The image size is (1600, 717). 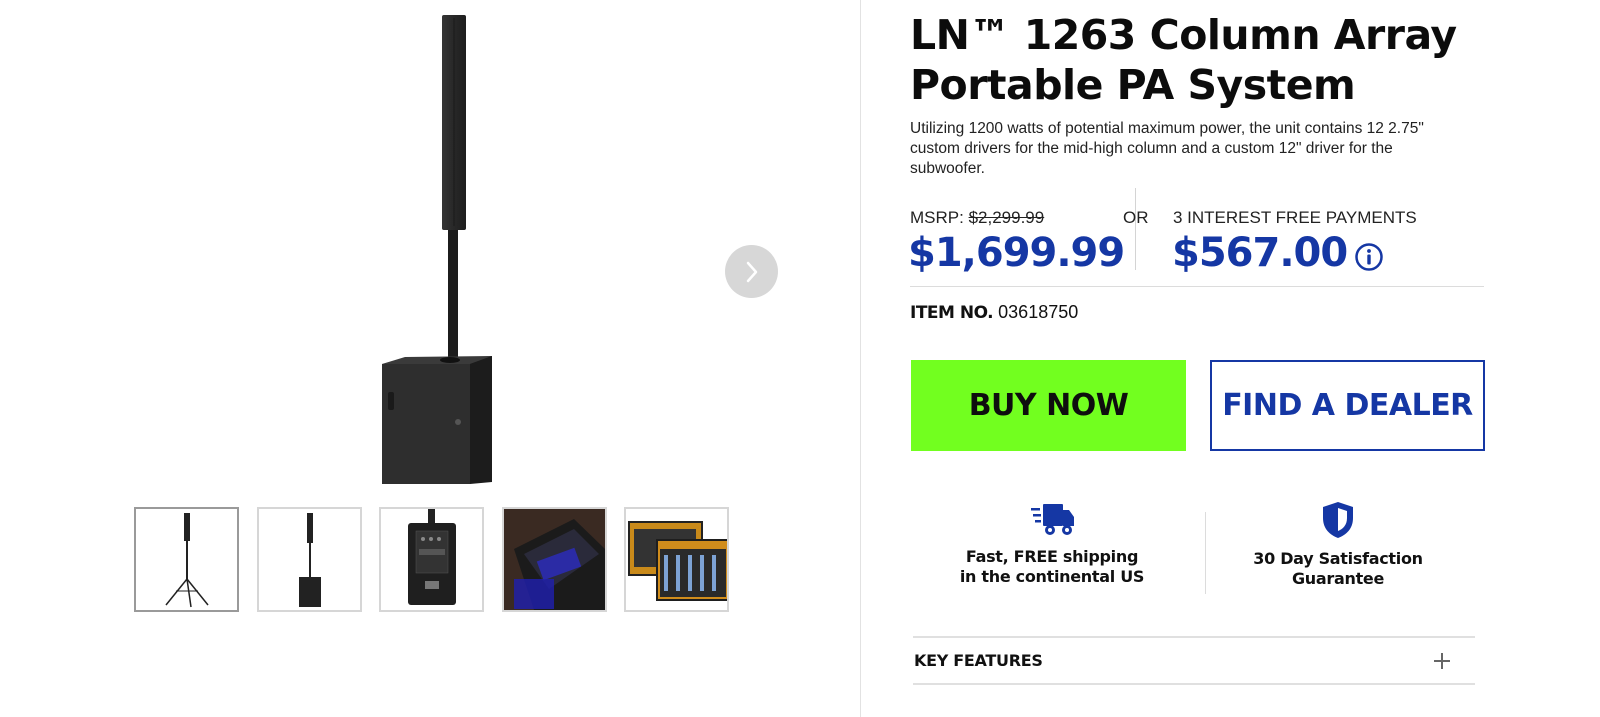 I want to click on key-features-label: KEY FEATURES, so click(x=978, y=660).